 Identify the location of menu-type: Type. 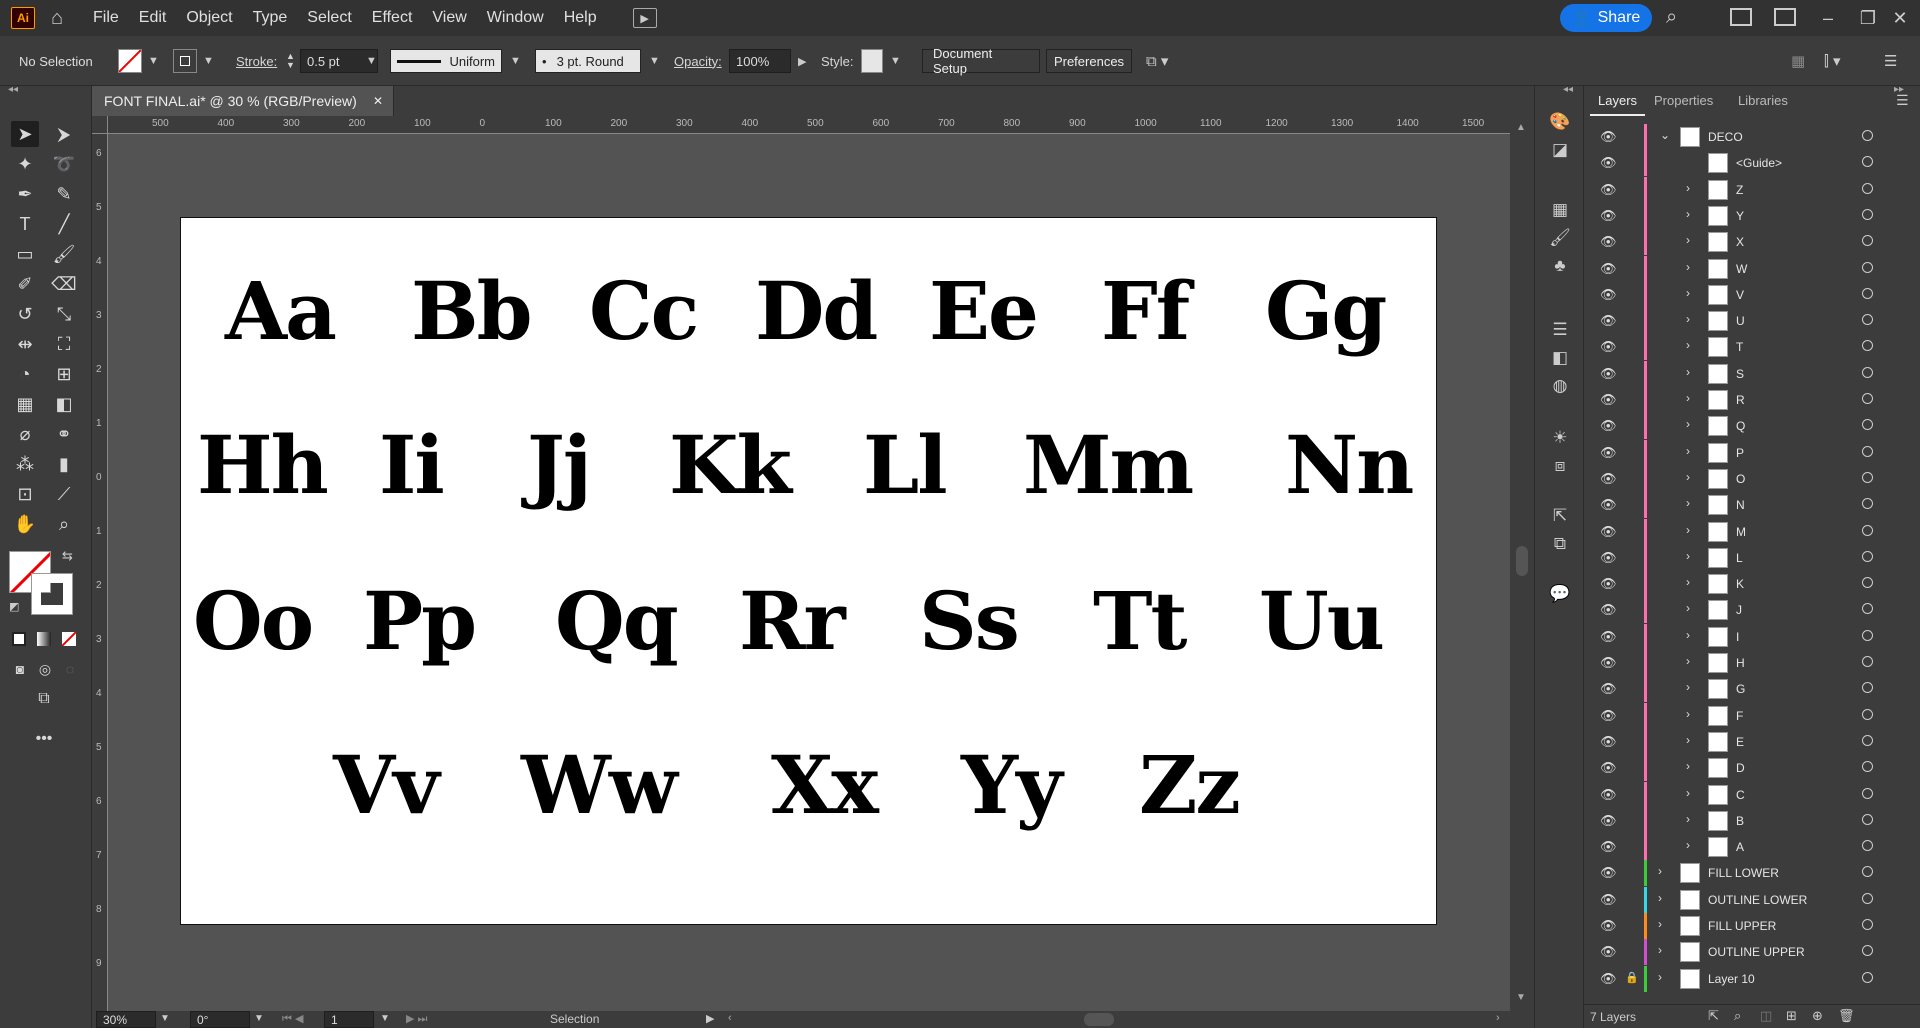
(270, 18).